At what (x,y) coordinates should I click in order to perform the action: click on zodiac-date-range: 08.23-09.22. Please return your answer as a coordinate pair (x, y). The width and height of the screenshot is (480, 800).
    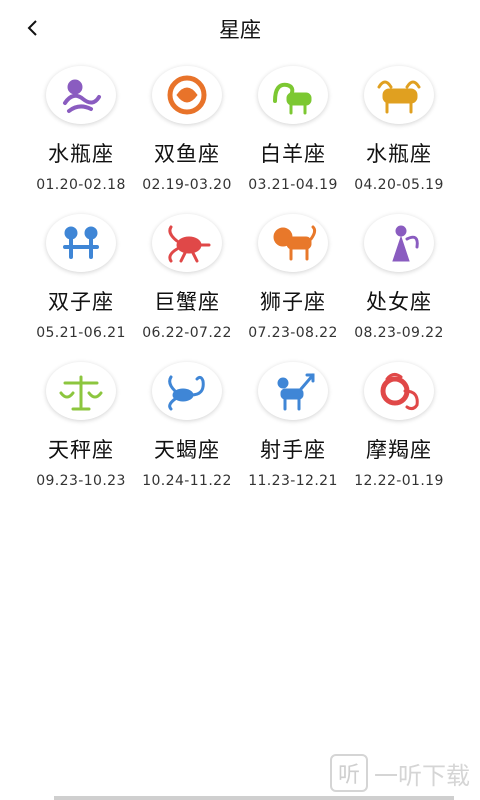
    Looking at the image, I should click on (399, 333).